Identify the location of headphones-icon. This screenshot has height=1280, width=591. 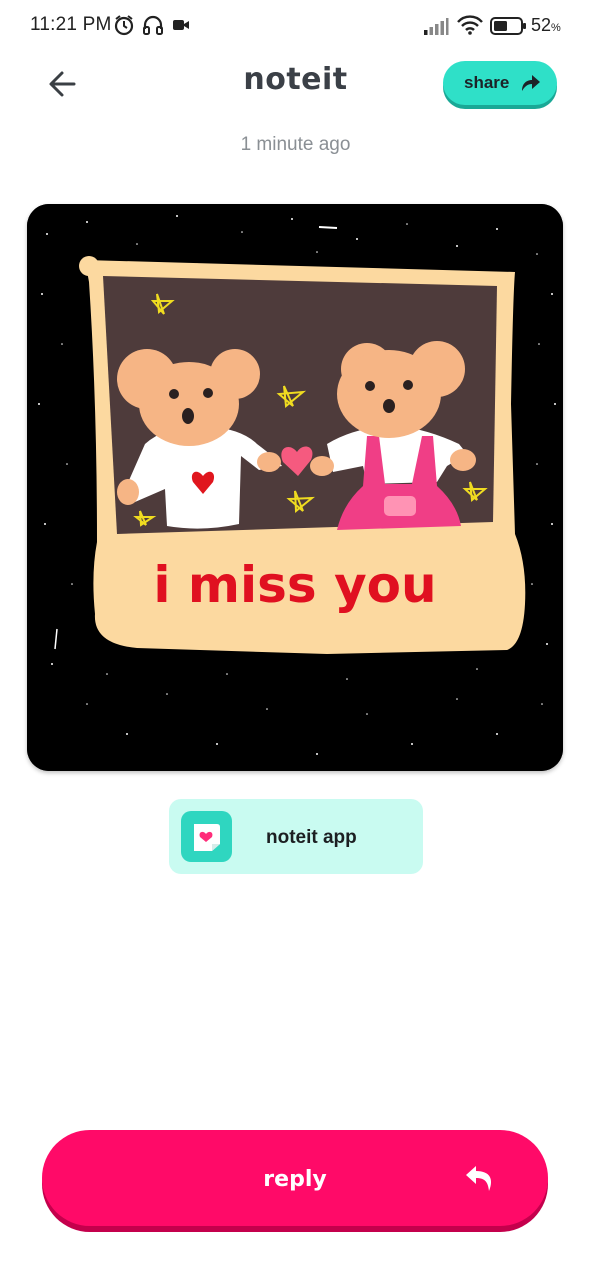
(153, 25).